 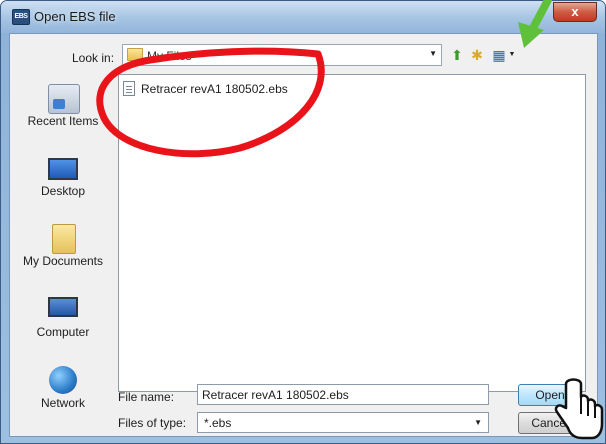 I want to click on file-type-label: Files of type:, so click(x=152, y=423).